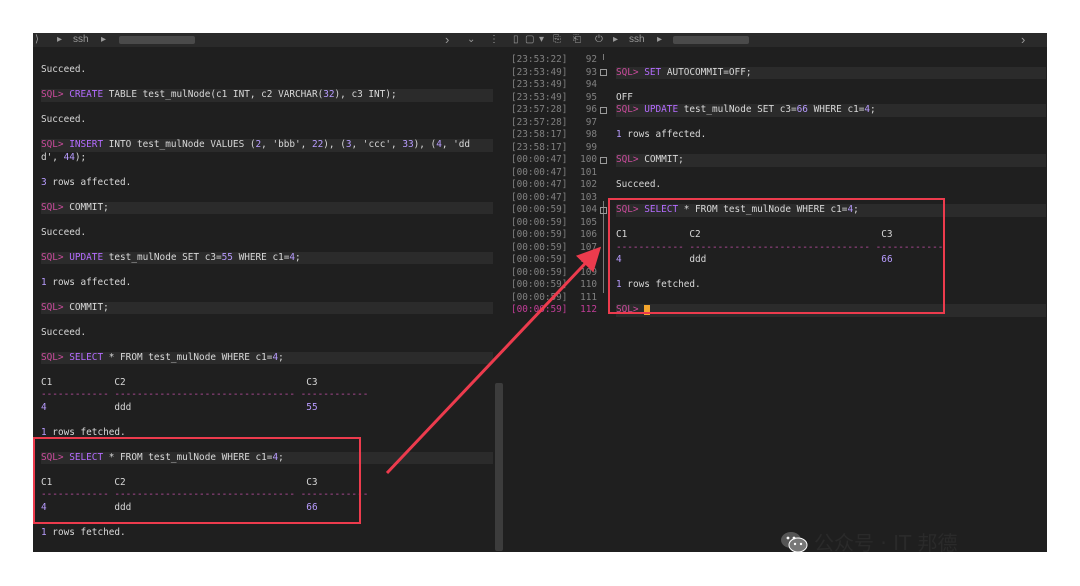 The image size is (1080, 586). Describe the element at coordinates (886, 543) in the screenshot. I see `watermark-text: 公众号 · IT 邦德` at that location.